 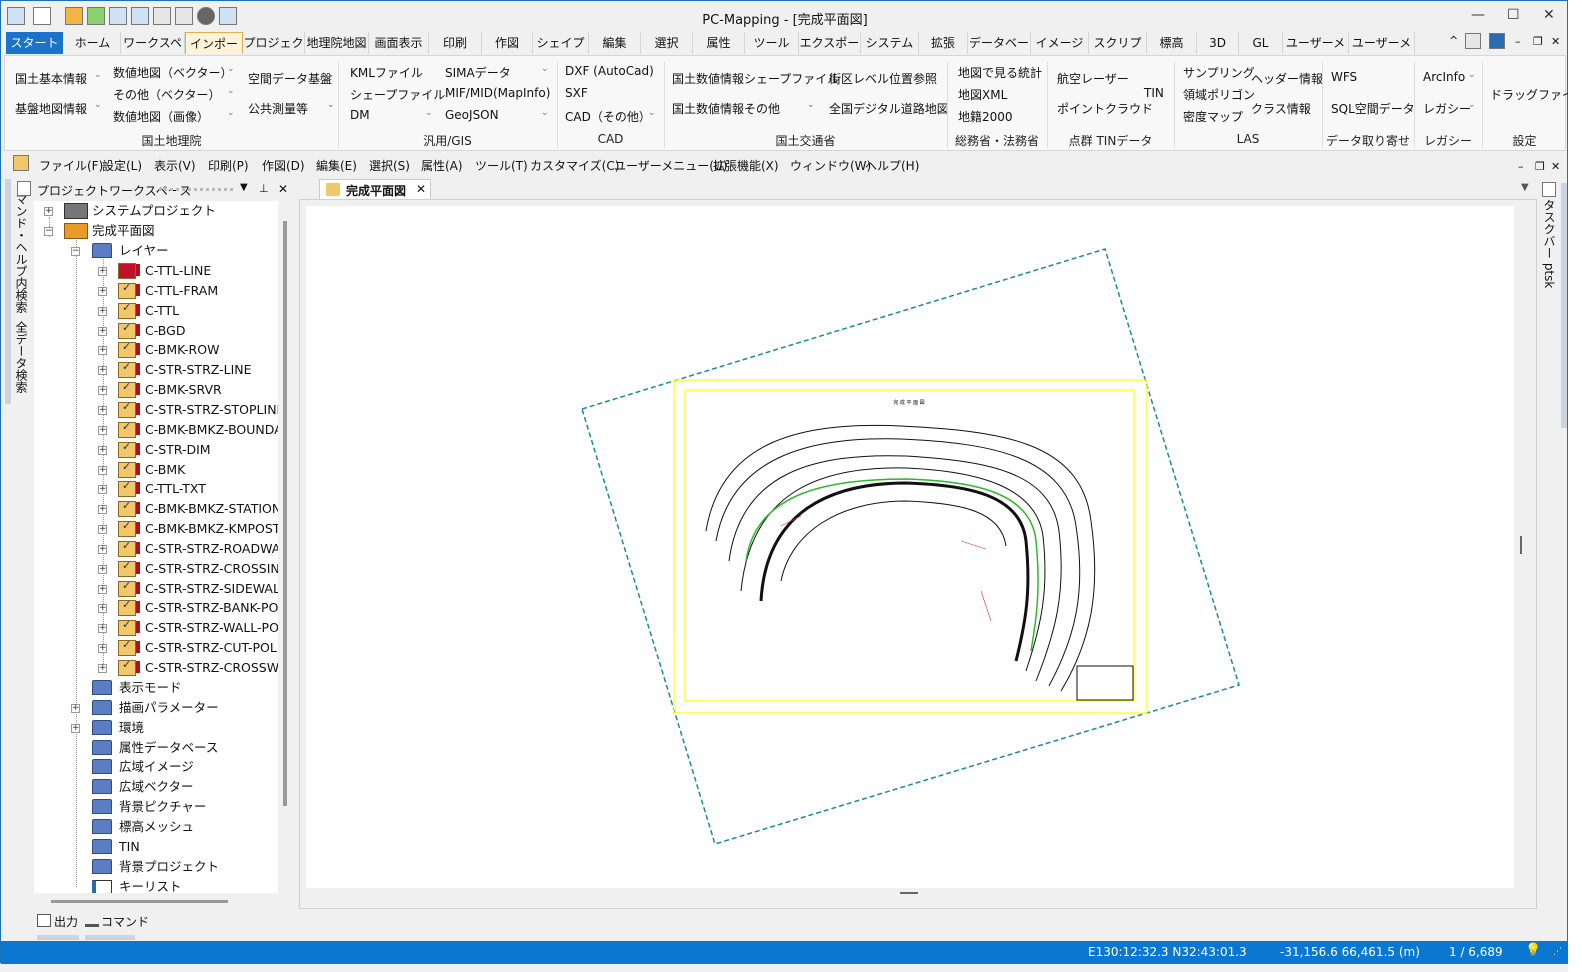 What do you see at coordinates (1093, 78) in the screenshot?
I see `ribbon-item: 航空レーザー` at bounding box center [1093, 78].